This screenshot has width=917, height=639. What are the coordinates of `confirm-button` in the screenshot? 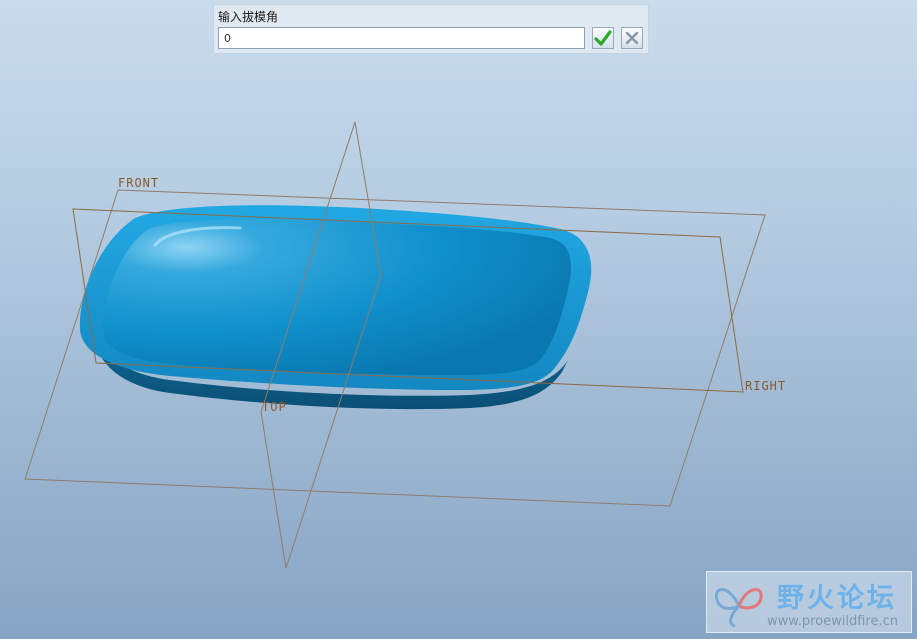 It's located at (603, 38).